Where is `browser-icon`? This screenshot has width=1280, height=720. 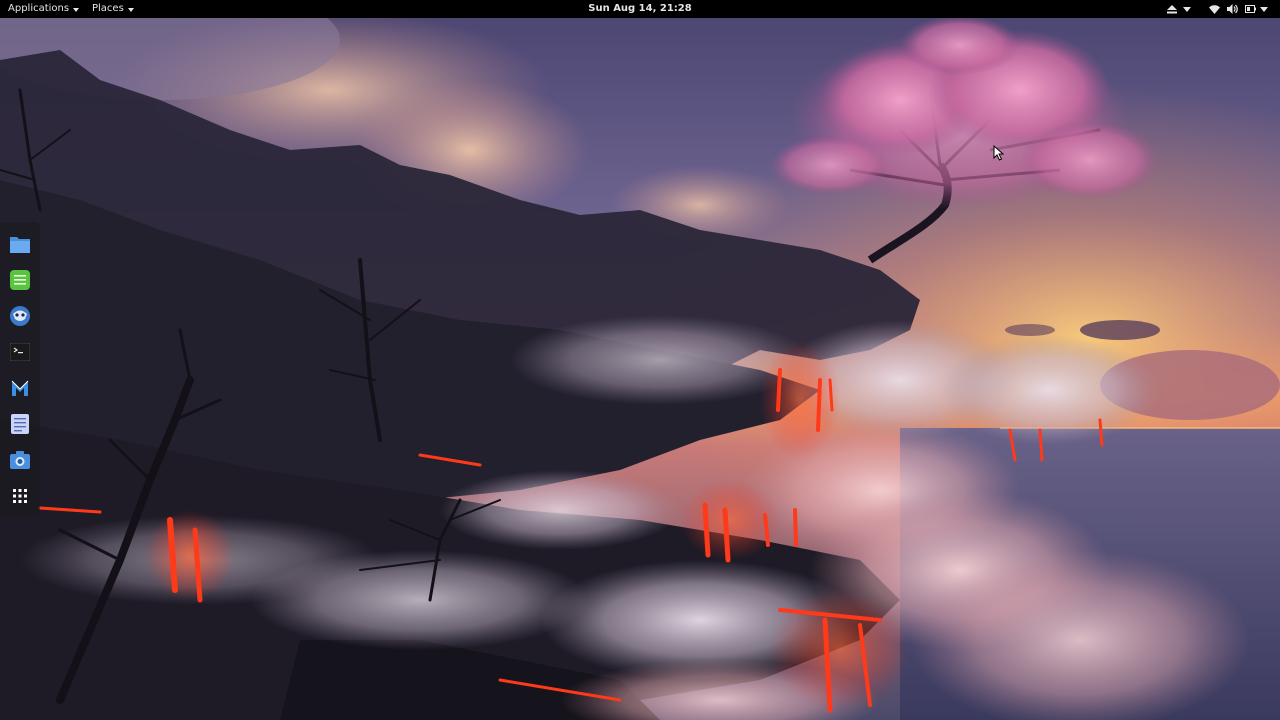 browser-icon is located at coordinates (20, 316).